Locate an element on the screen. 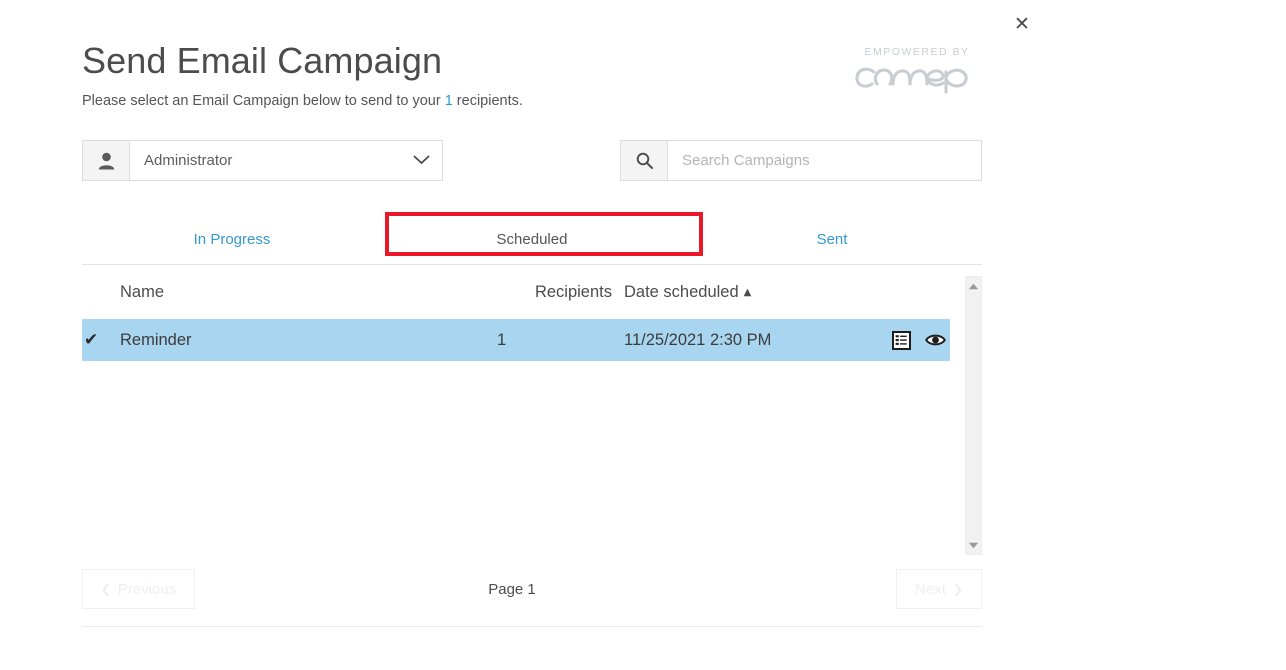  filter-row: Administrator Search Campaigns is located at coordinates (532, 160).